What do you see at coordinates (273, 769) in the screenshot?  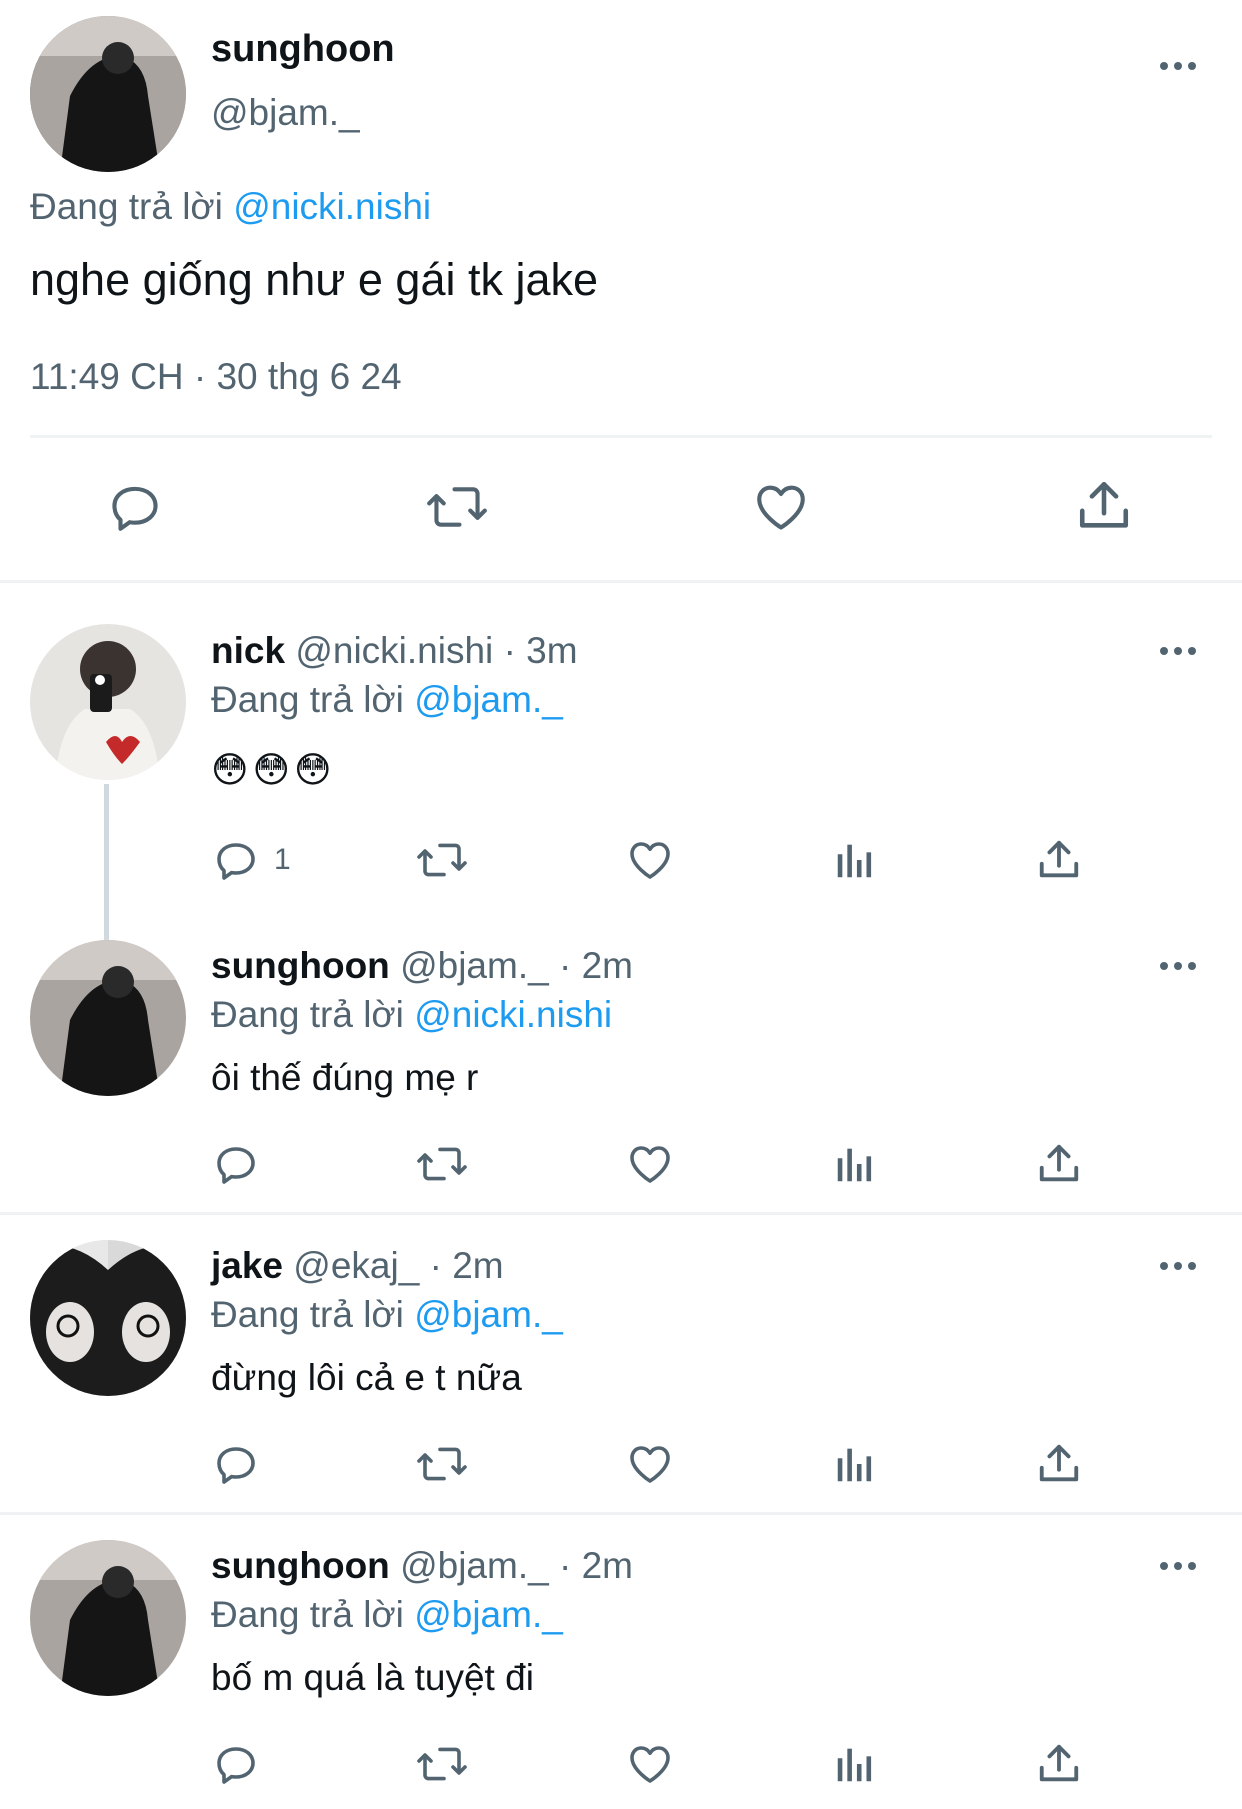 I see `reply-text: 😳😳😳` at bounding box center [273, 769].